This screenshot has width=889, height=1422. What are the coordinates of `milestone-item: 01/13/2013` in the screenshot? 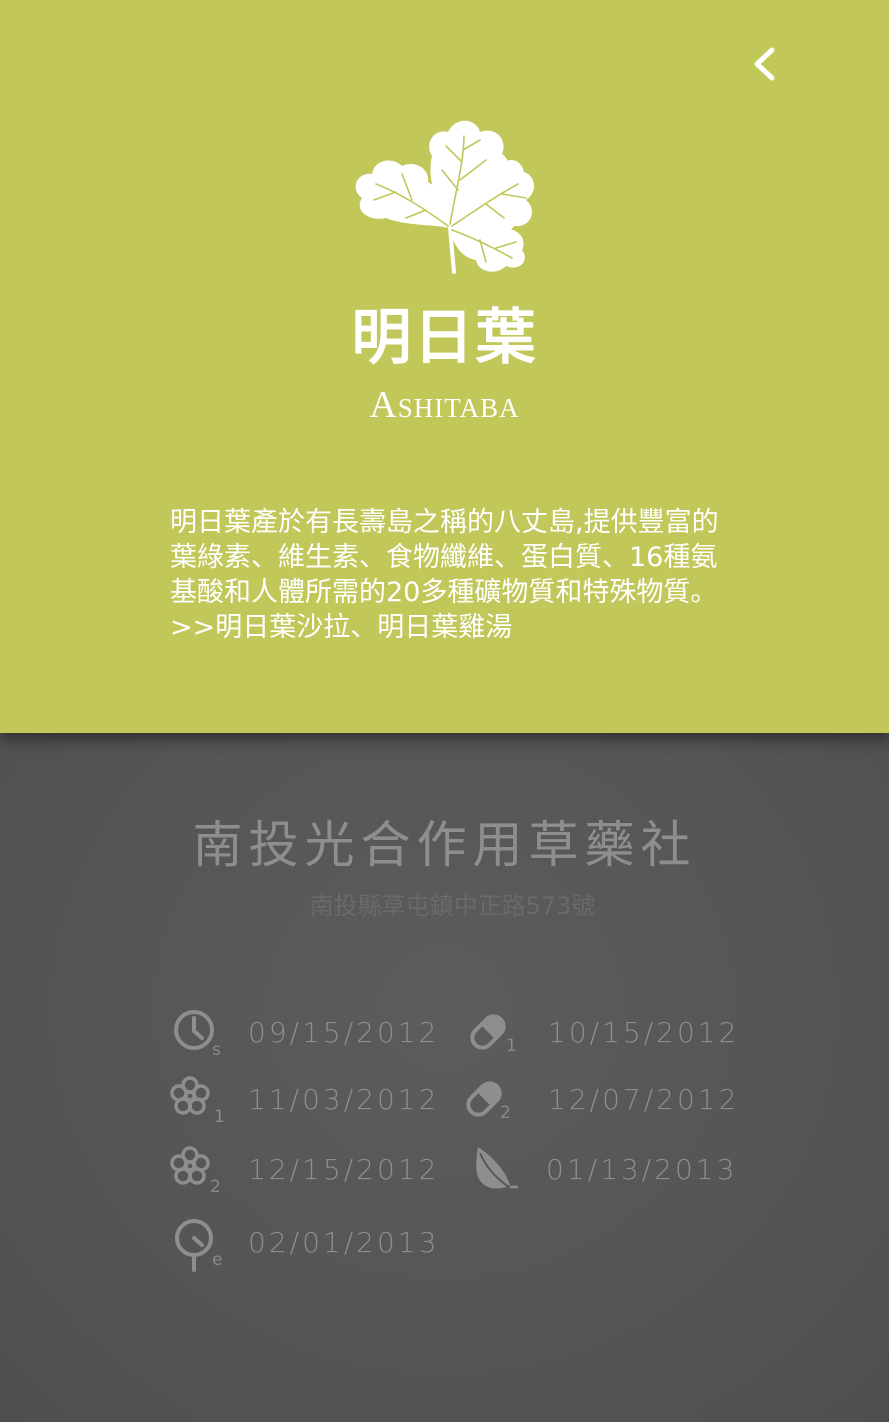 It's located at (622, 1173).